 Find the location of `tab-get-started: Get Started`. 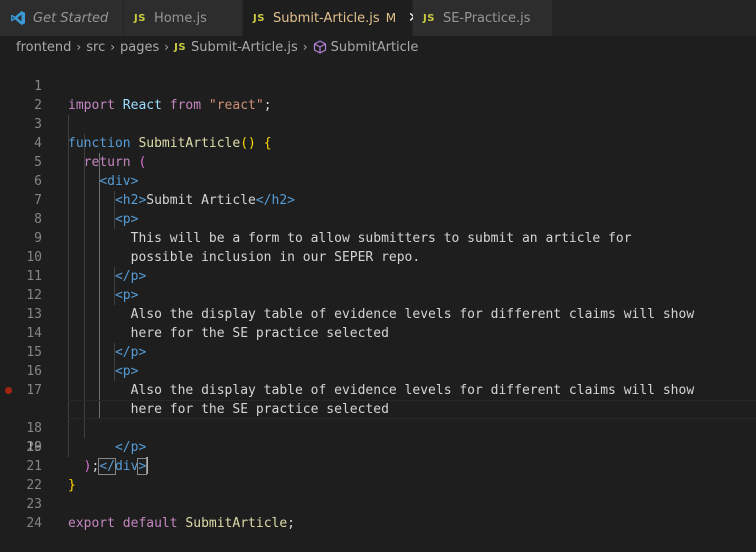

tab-get-started: Get Started is located at coordinates (62, 18).